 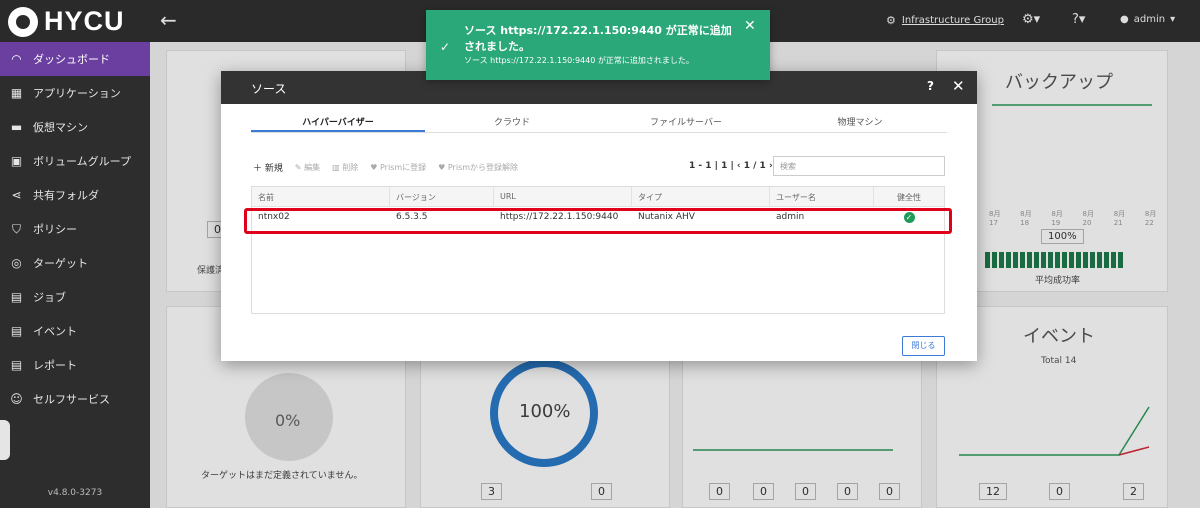 What do you see at coordinates (75, 59) in the screenshot?
I see `sidebar-item-dashboard: ◠ ダッシュボード` at bounding box center [75, 59].